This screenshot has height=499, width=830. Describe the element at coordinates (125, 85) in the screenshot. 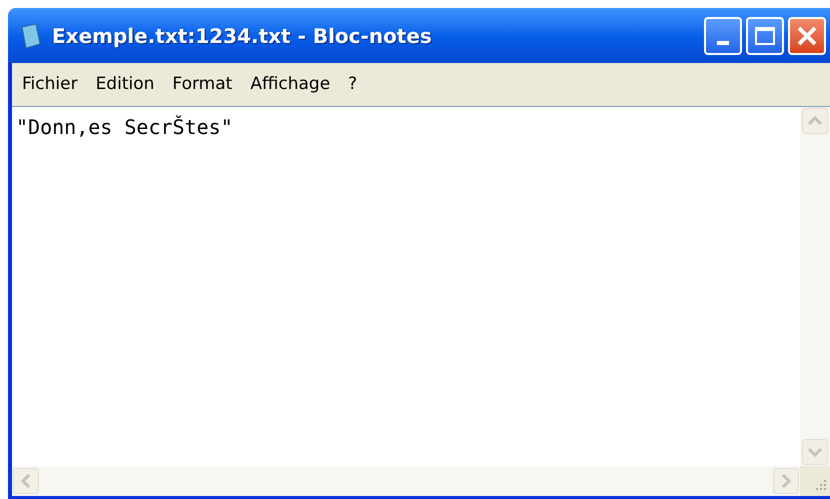

I see `menu-item: Edition` at that location.